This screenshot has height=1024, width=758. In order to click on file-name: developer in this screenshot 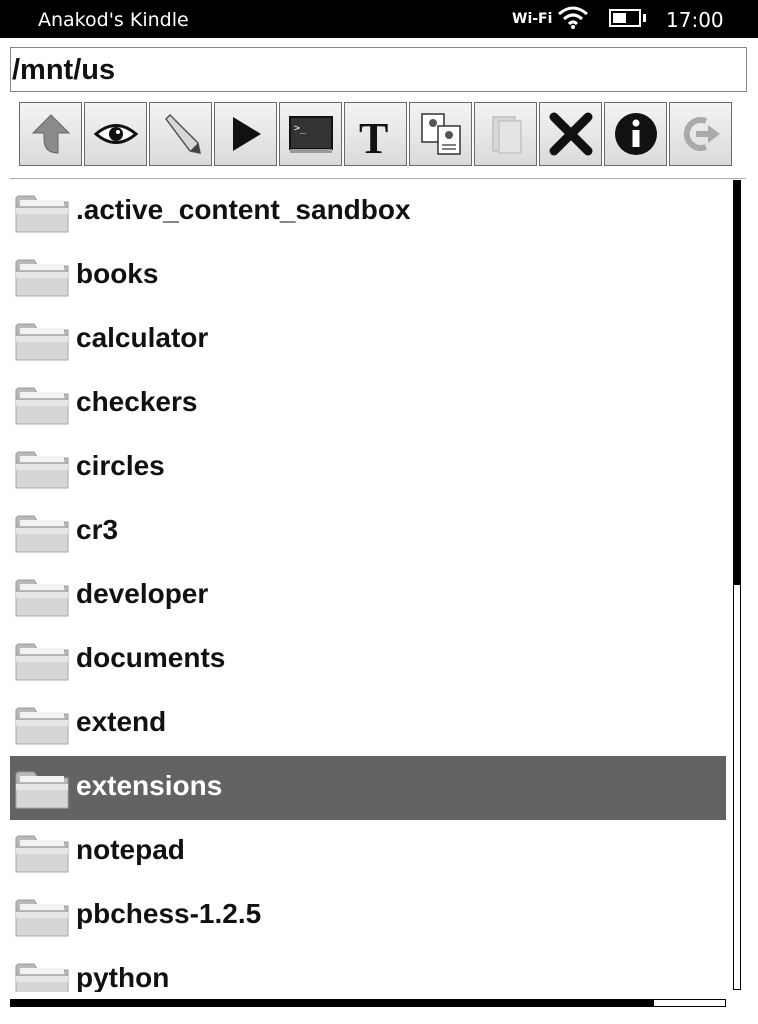, I will do `click(142, 593)`.